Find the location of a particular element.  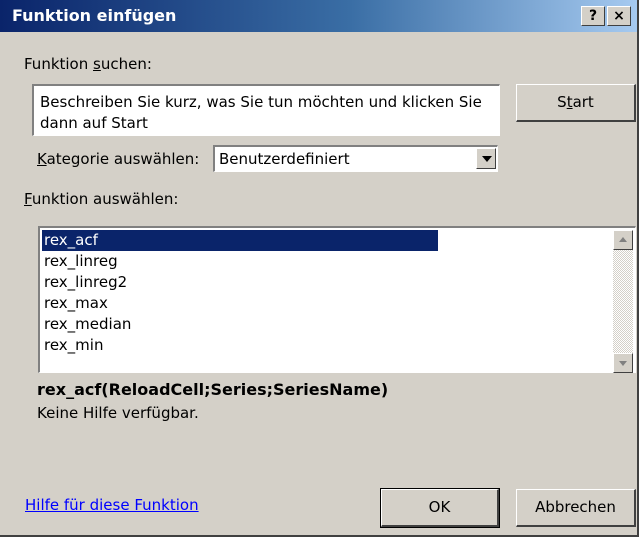

function-signature: rex_acf(ReloadCell;Series;SeriesName) is located at coordinates (213, 389).